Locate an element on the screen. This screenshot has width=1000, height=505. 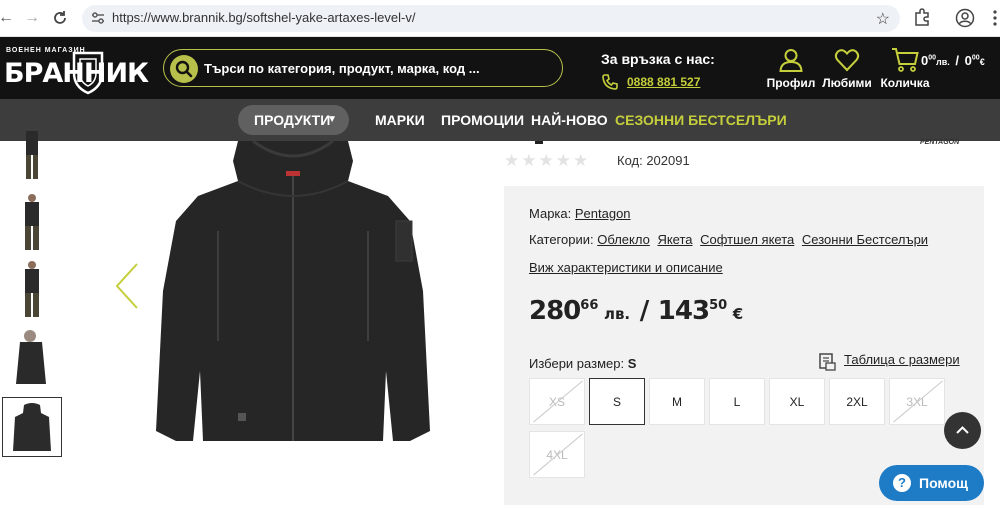
size-chart-icon is located at coordinates (827, 362).